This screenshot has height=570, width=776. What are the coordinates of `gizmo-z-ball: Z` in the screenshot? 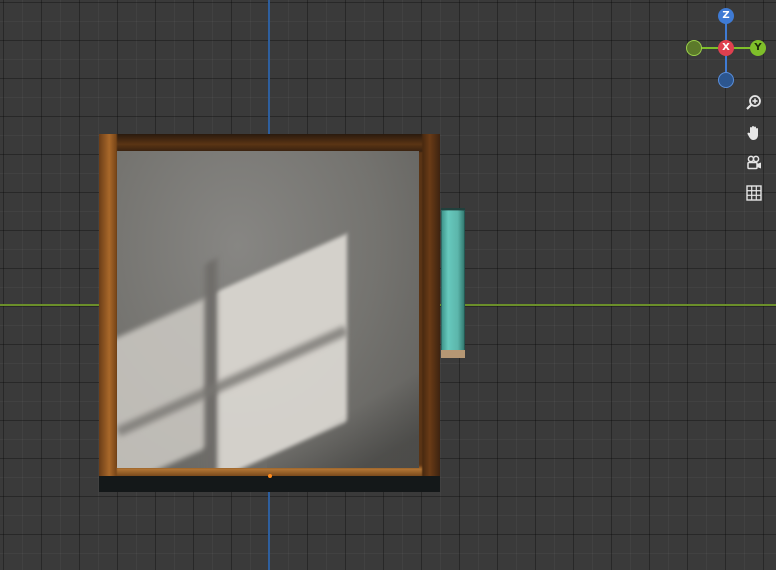 It's located at (726, 16).